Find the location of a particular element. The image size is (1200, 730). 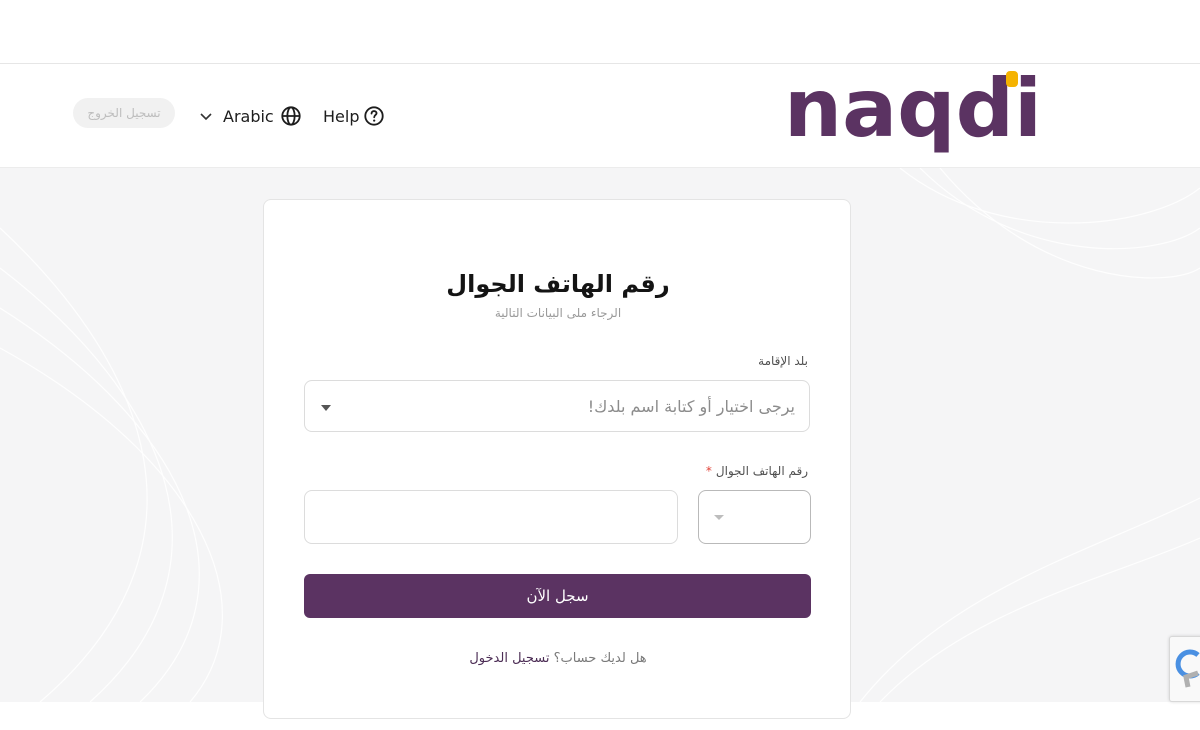

country-label: بلد الإقامة is located at coordinates (783, 361).